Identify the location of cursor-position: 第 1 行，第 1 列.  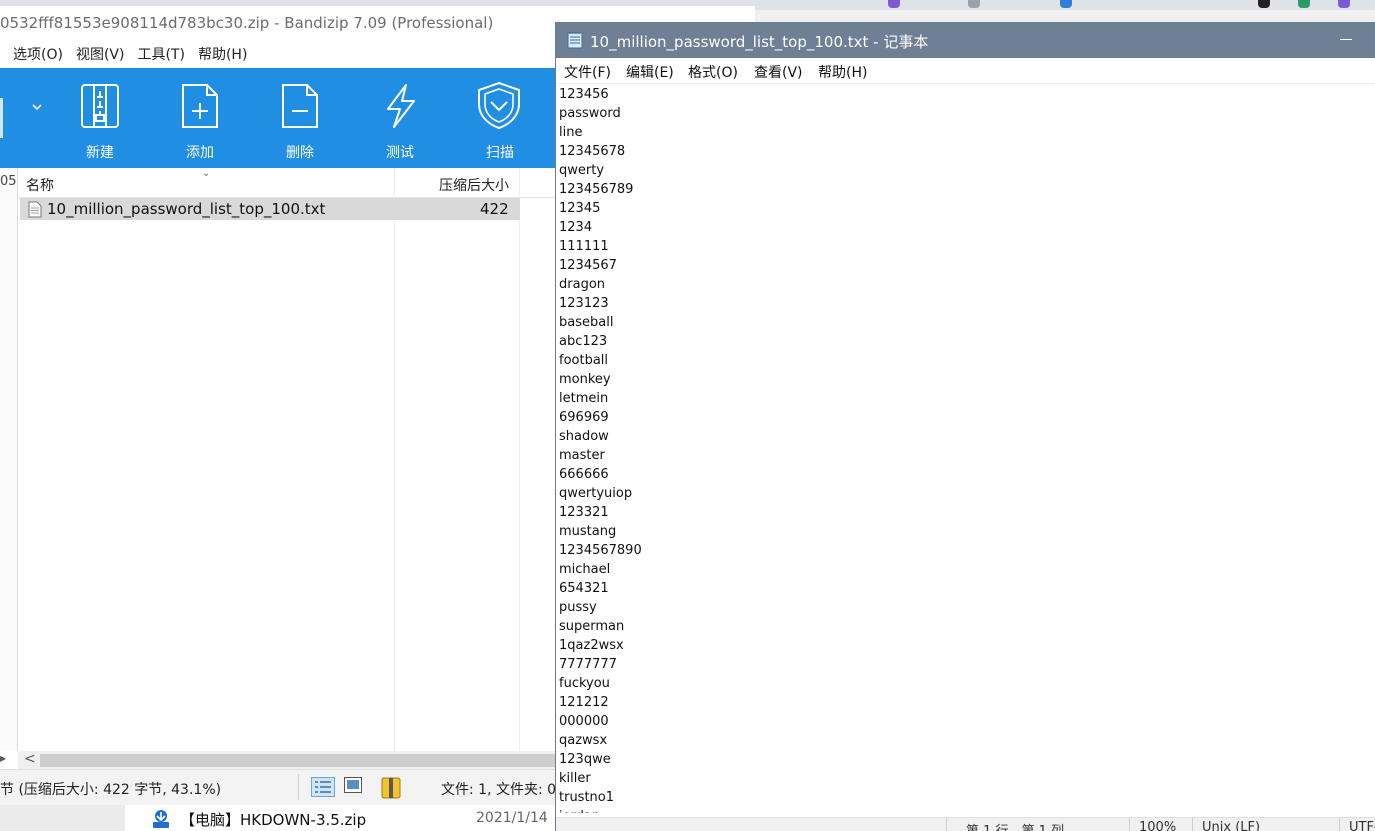
(1015, 825).